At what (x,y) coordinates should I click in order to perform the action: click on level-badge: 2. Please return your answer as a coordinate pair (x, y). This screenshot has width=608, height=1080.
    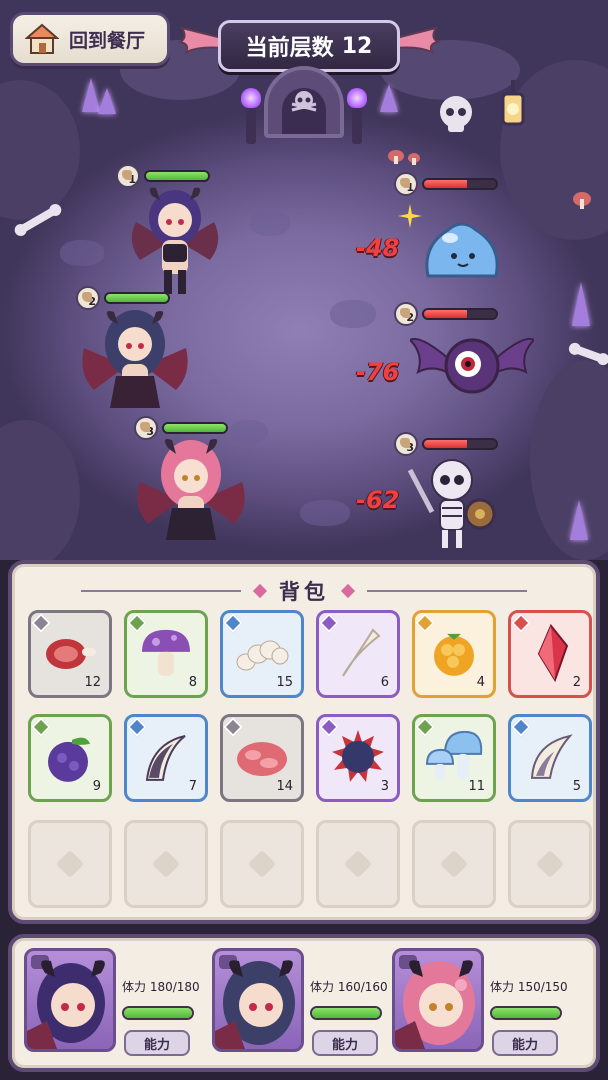
    Looking at the image, I should click on (406, 314).